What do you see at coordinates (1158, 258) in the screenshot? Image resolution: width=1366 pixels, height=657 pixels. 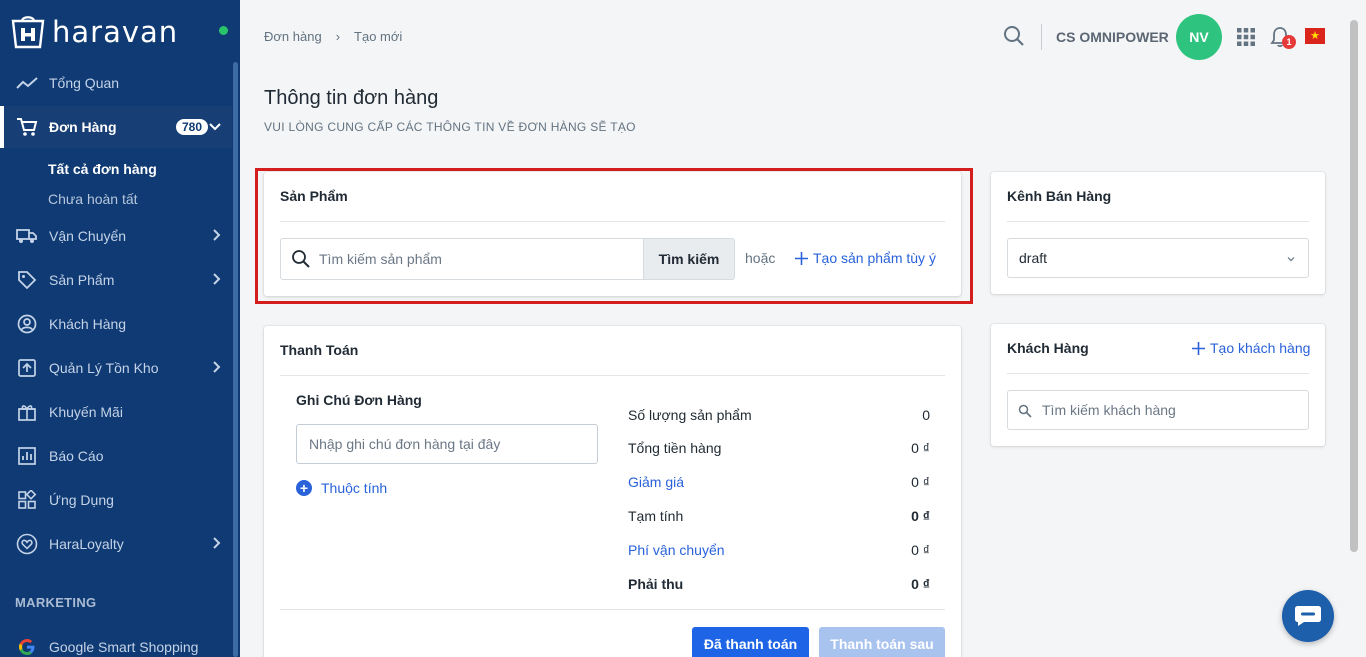 I see `sales-channel-select: draft` at bounding box center [1158, 258].